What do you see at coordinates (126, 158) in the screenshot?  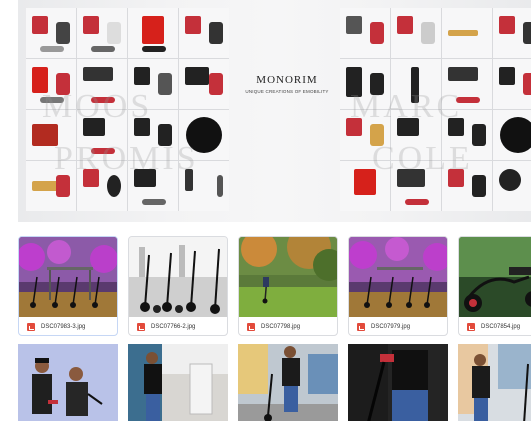 I see `watermark-text: PROMIS` at bounding box center [126, 158].